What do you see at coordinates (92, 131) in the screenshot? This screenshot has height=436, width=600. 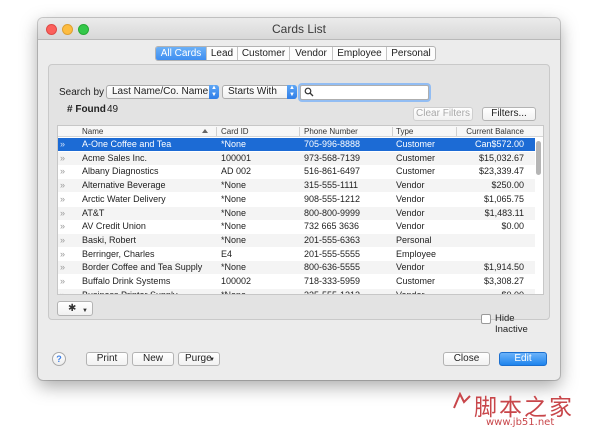 I see `column-name: Name` at bounding box center [92, 131].